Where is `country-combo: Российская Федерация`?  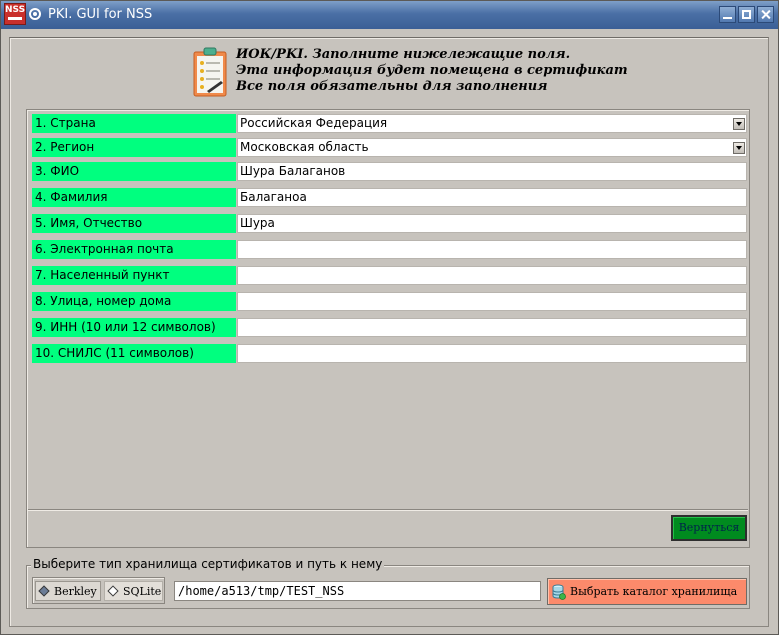 country-combo: Российская Федерация is located at coordinates (492, 123).